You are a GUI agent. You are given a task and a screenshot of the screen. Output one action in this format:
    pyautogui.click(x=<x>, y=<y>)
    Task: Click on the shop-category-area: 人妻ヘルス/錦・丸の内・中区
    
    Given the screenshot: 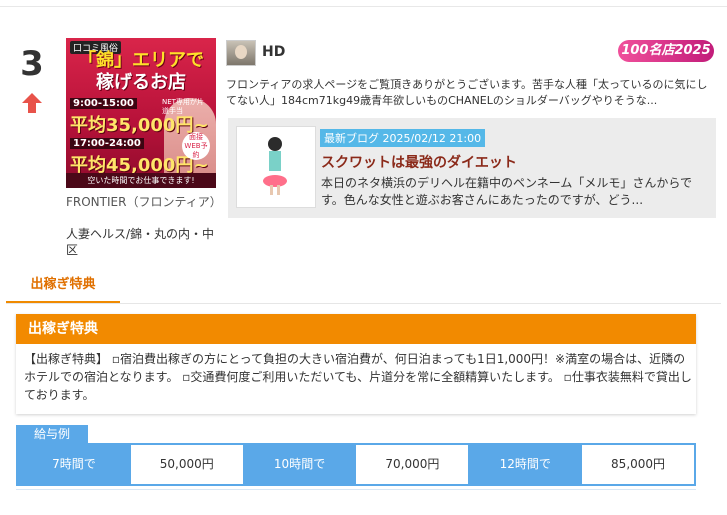 What is the action you would take?
    pyautogui.click(x=140, y=242)
    